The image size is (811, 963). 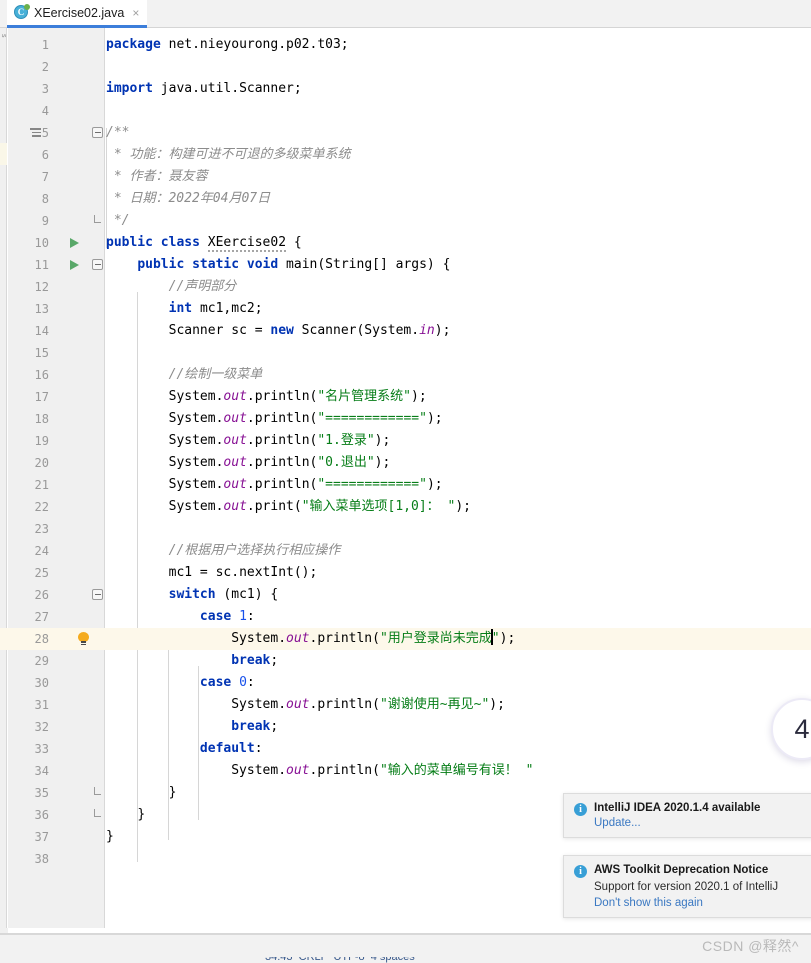 What do you see at coordinates (405, 243) in the screenshot?
I see `code-line-10: 10 public class XEercise02 {` at bounding box center [405, 243].